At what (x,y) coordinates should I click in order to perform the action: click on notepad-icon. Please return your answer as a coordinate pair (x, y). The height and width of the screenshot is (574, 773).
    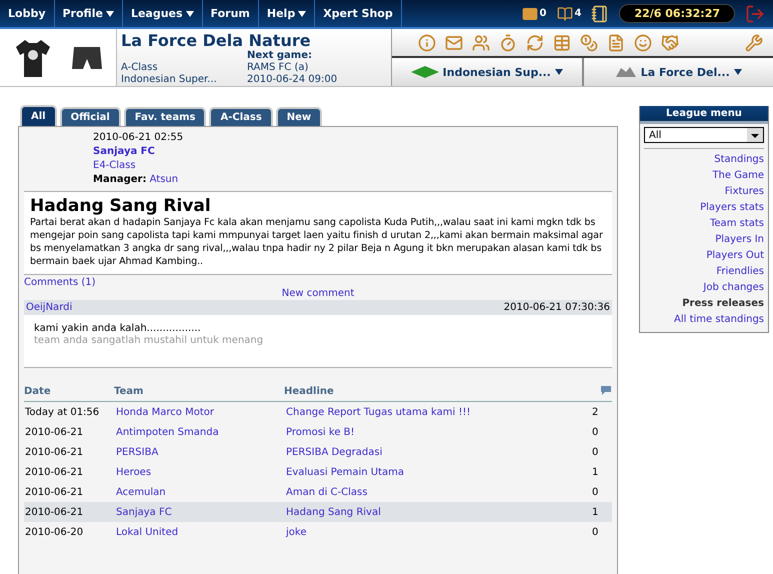
    Looking at the image, I should click on (600, 13).